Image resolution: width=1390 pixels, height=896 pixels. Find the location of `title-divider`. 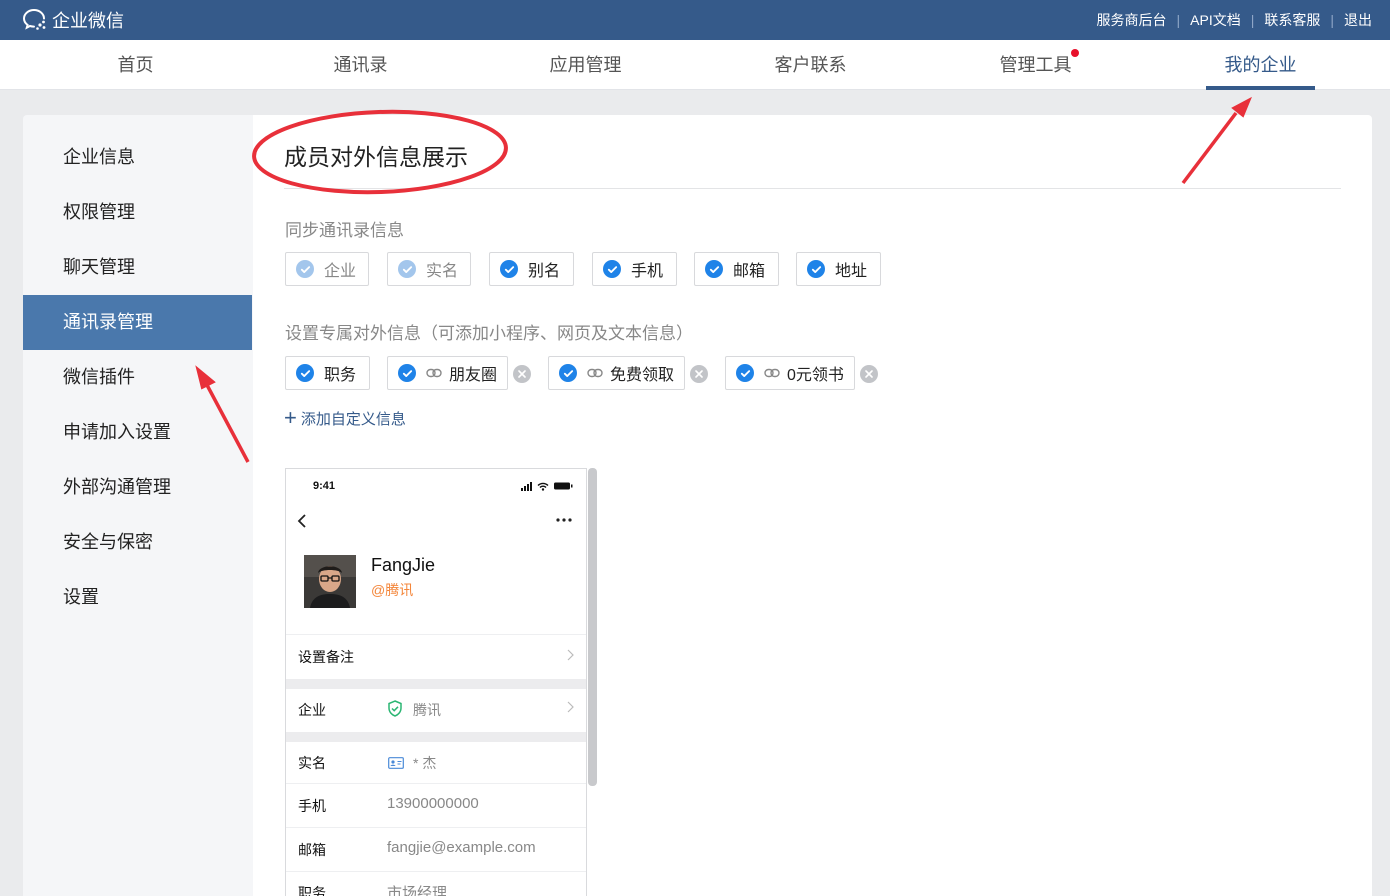

title-divider is located at coordinates (812, 188).